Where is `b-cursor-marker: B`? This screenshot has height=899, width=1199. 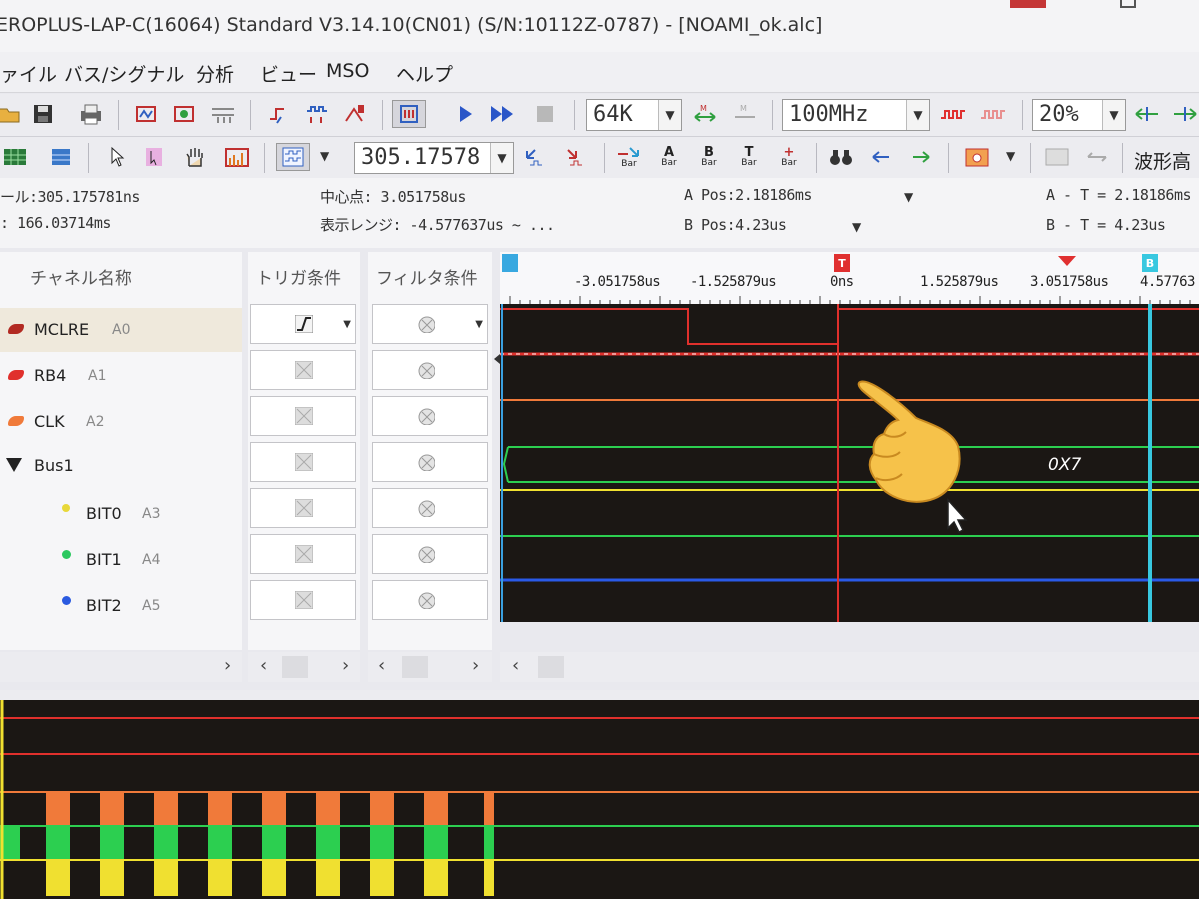 b-cursor-marker: B is located at coordinates (1150, 263).